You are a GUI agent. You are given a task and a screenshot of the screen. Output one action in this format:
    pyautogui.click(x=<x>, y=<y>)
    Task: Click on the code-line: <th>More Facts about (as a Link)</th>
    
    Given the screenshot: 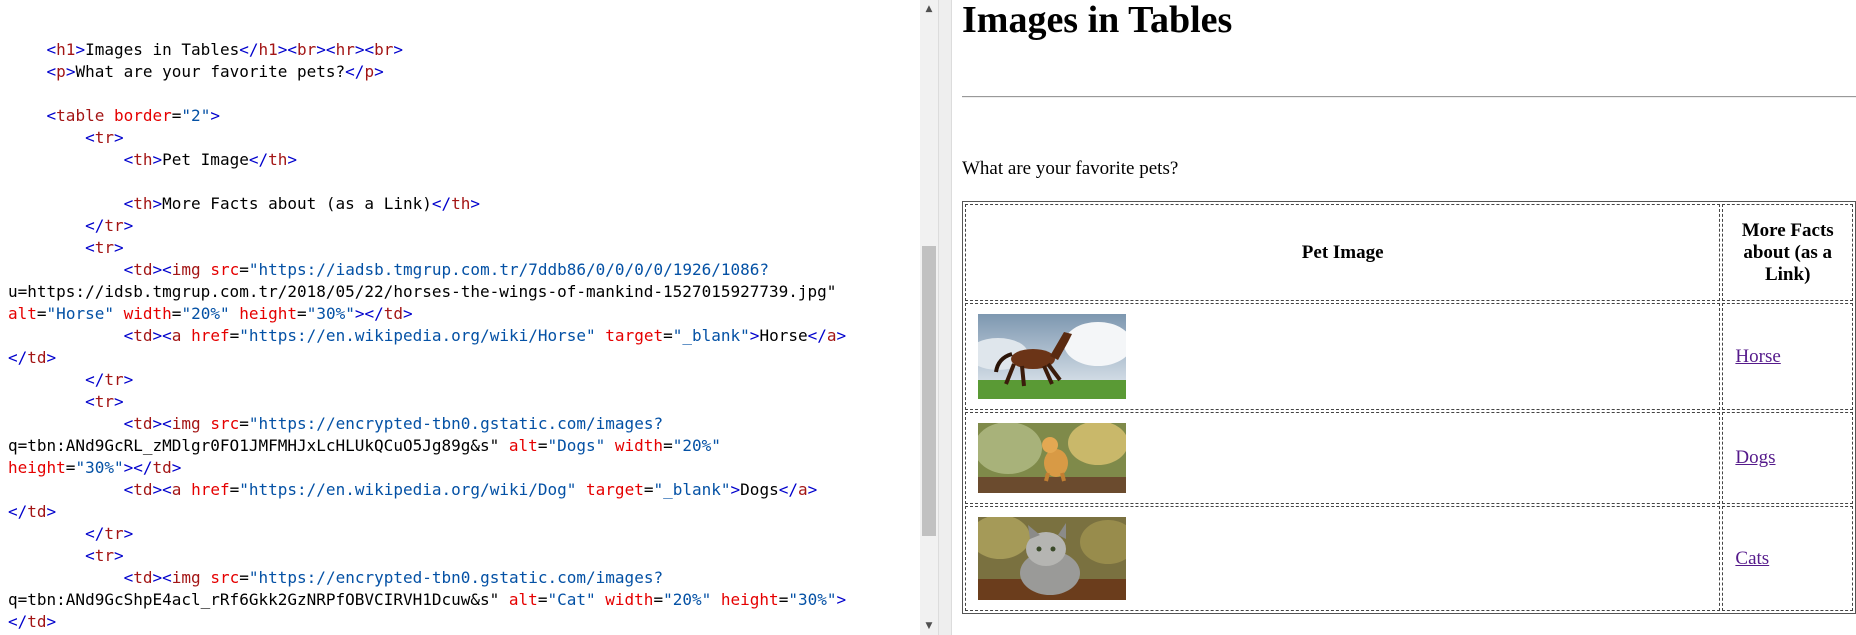 What is the action you would take?
    pyautogui.click(x=427, y=204)
    